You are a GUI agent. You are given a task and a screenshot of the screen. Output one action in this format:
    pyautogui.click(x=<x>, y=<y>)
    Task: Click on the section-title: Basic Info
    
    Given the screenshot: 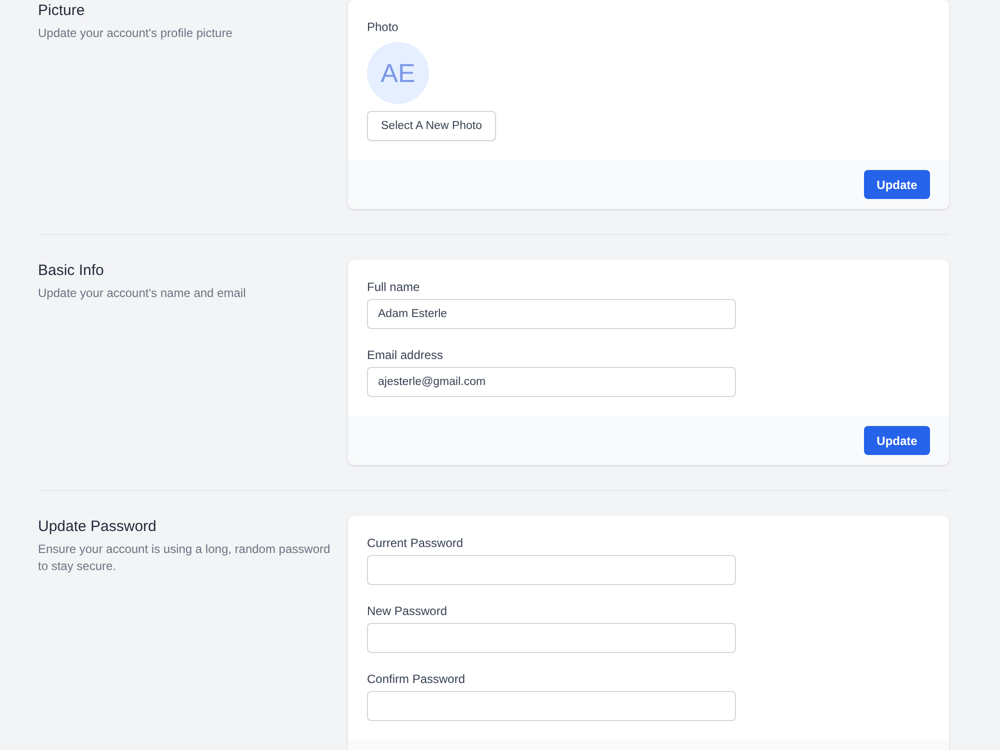 What is the action you would take?
    pyautogui.click(x=71, y=271)
    